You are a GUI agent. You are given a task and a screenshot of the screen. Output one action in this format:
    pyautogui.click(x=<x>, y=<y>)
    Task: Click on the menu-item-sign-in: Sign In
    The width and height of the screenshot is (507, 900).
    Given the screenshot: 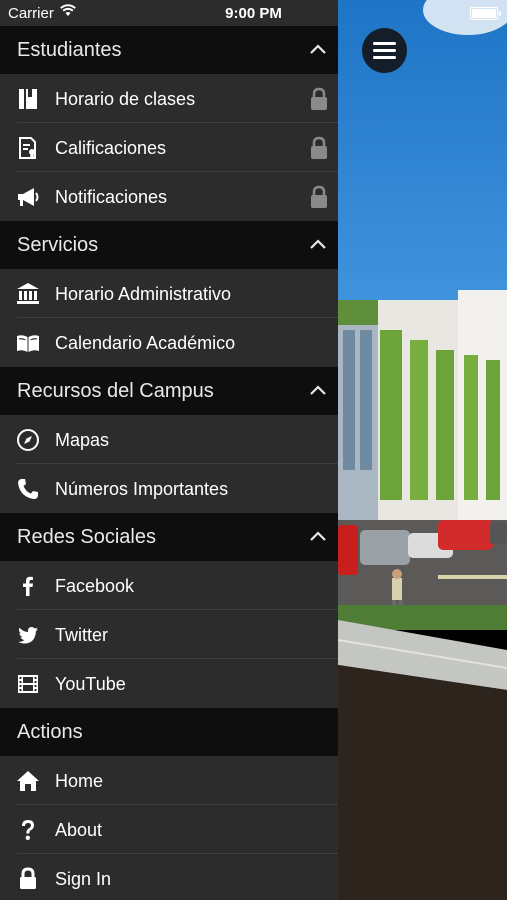 What is the action you would take?
    pyautogui.click(x=169, y=877)
    